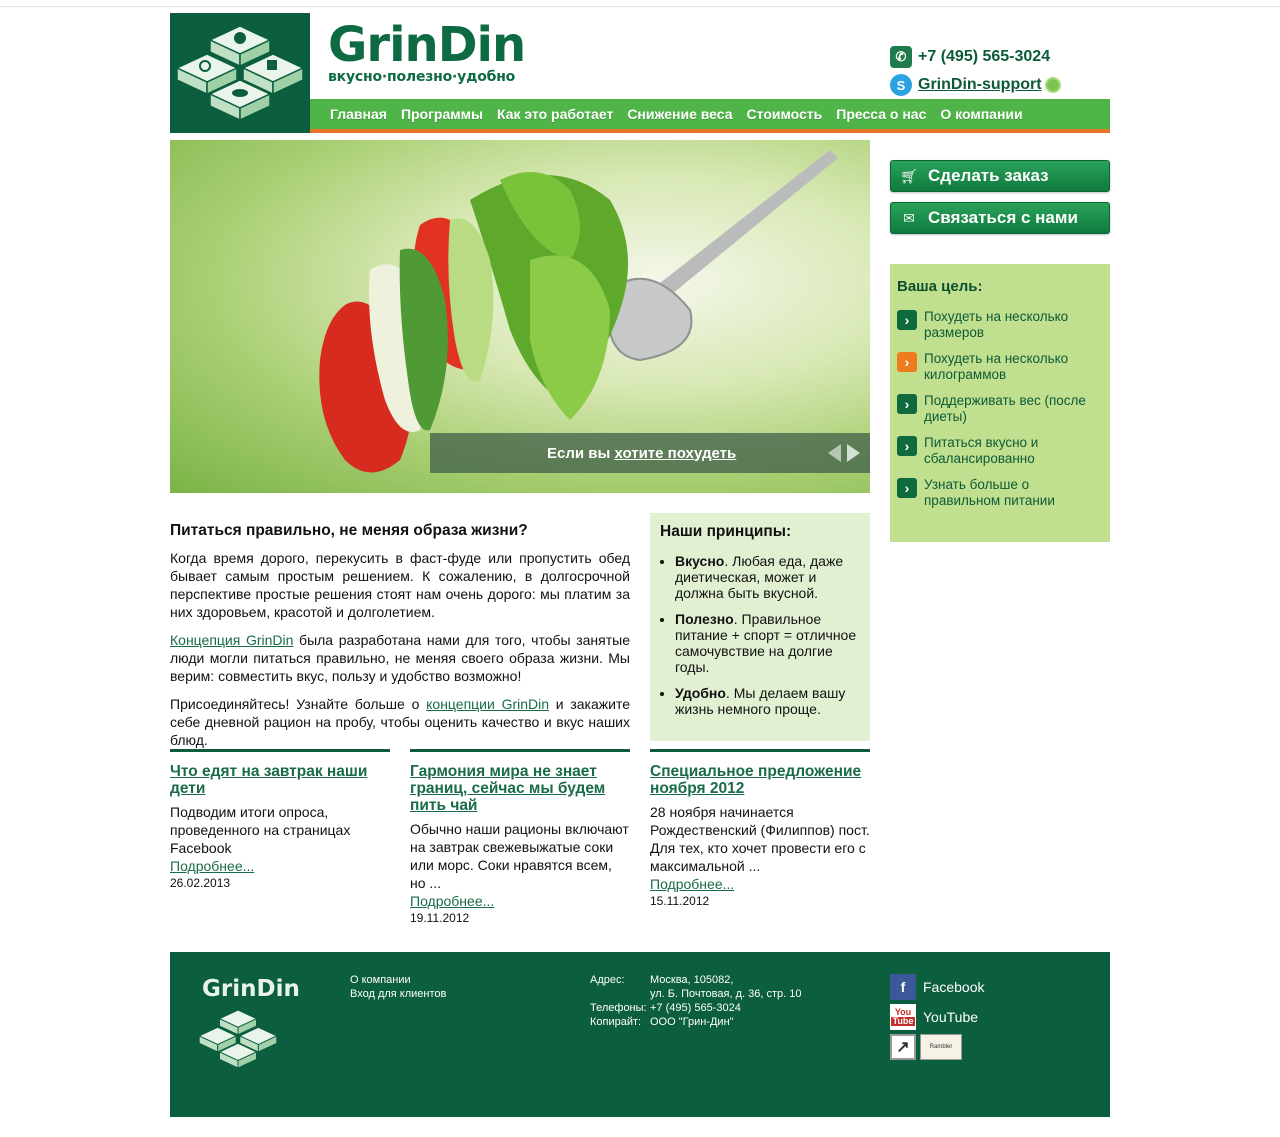  I want to click on footer-address-row-2: ул. Б. Почтовая, д. 36, стр. 10, so click(695, 994).